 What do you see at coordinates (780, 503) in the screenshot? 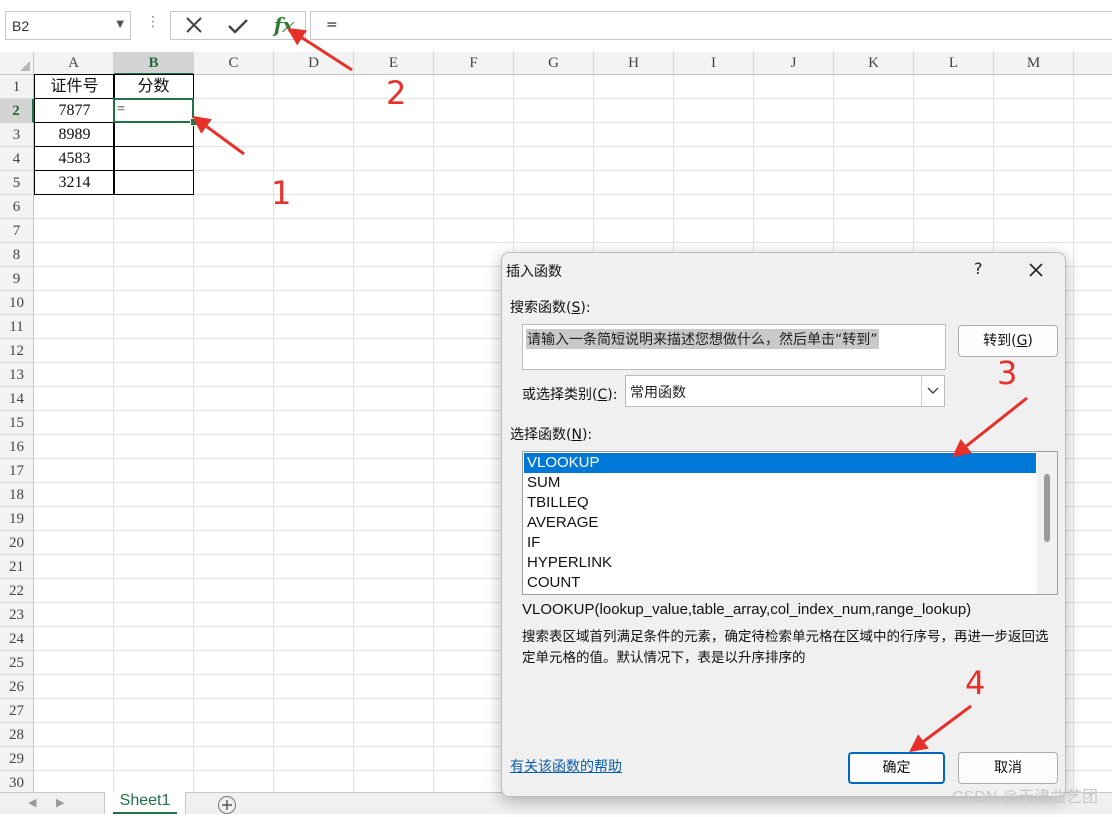
I see `function-list-item: TBILLEQ` at bounding box center [780, 503].